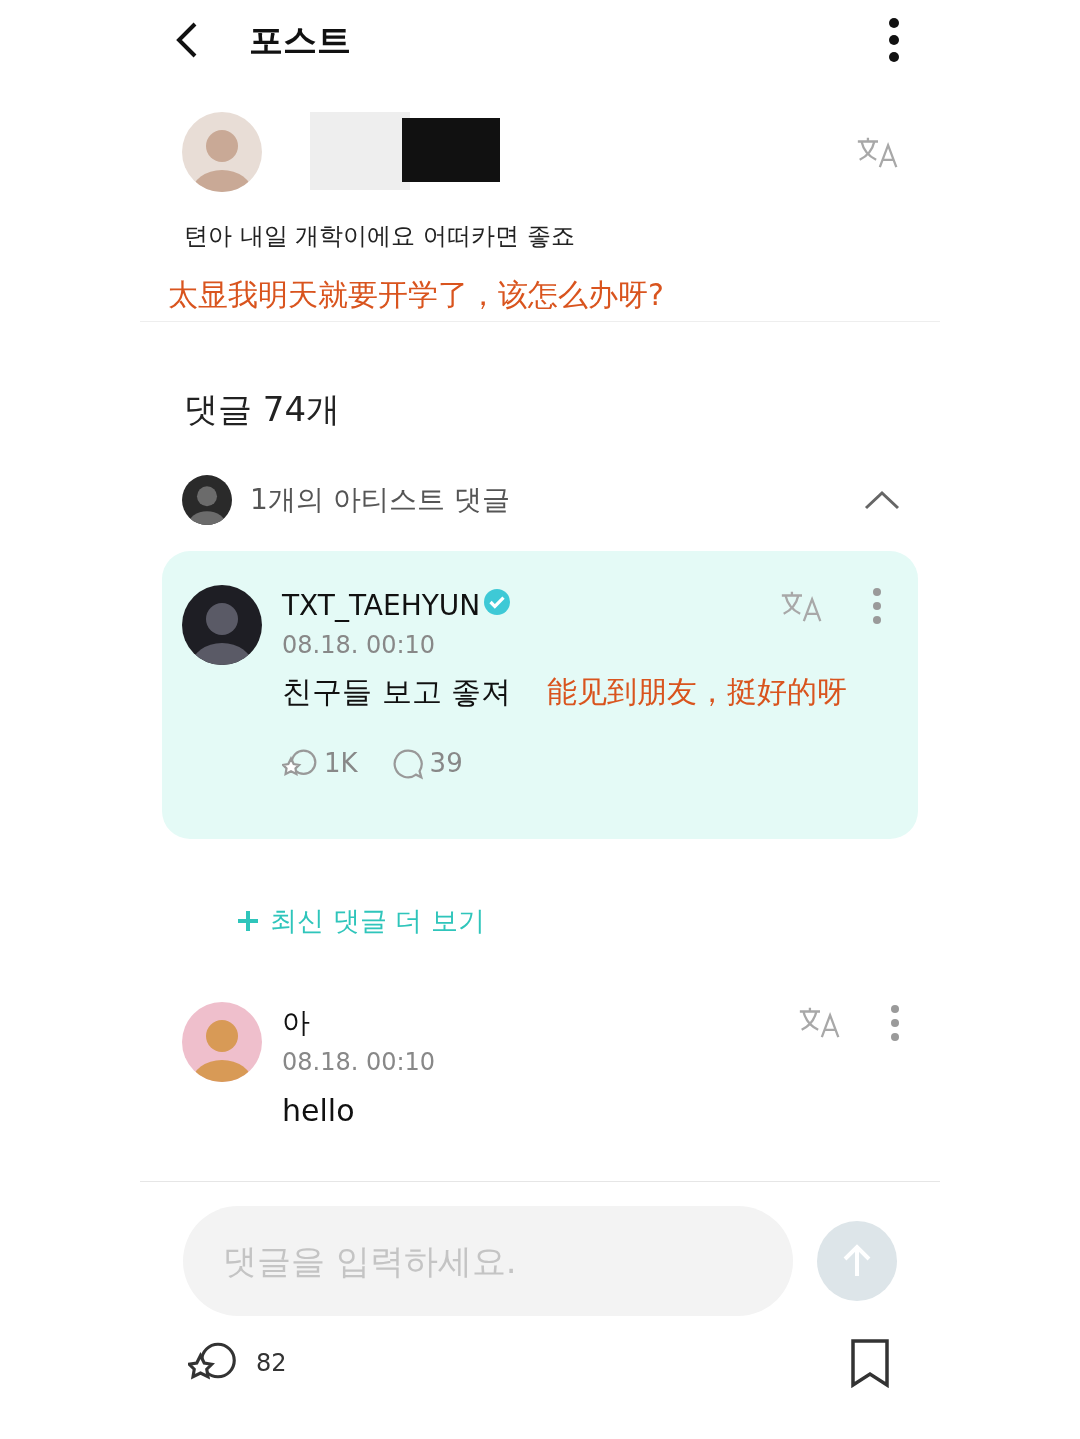 This screenshot has width=1080, height=1439. Describe the element at coordinates (296, 1022) in the screenshot. I see `author-name: 아` at that location.